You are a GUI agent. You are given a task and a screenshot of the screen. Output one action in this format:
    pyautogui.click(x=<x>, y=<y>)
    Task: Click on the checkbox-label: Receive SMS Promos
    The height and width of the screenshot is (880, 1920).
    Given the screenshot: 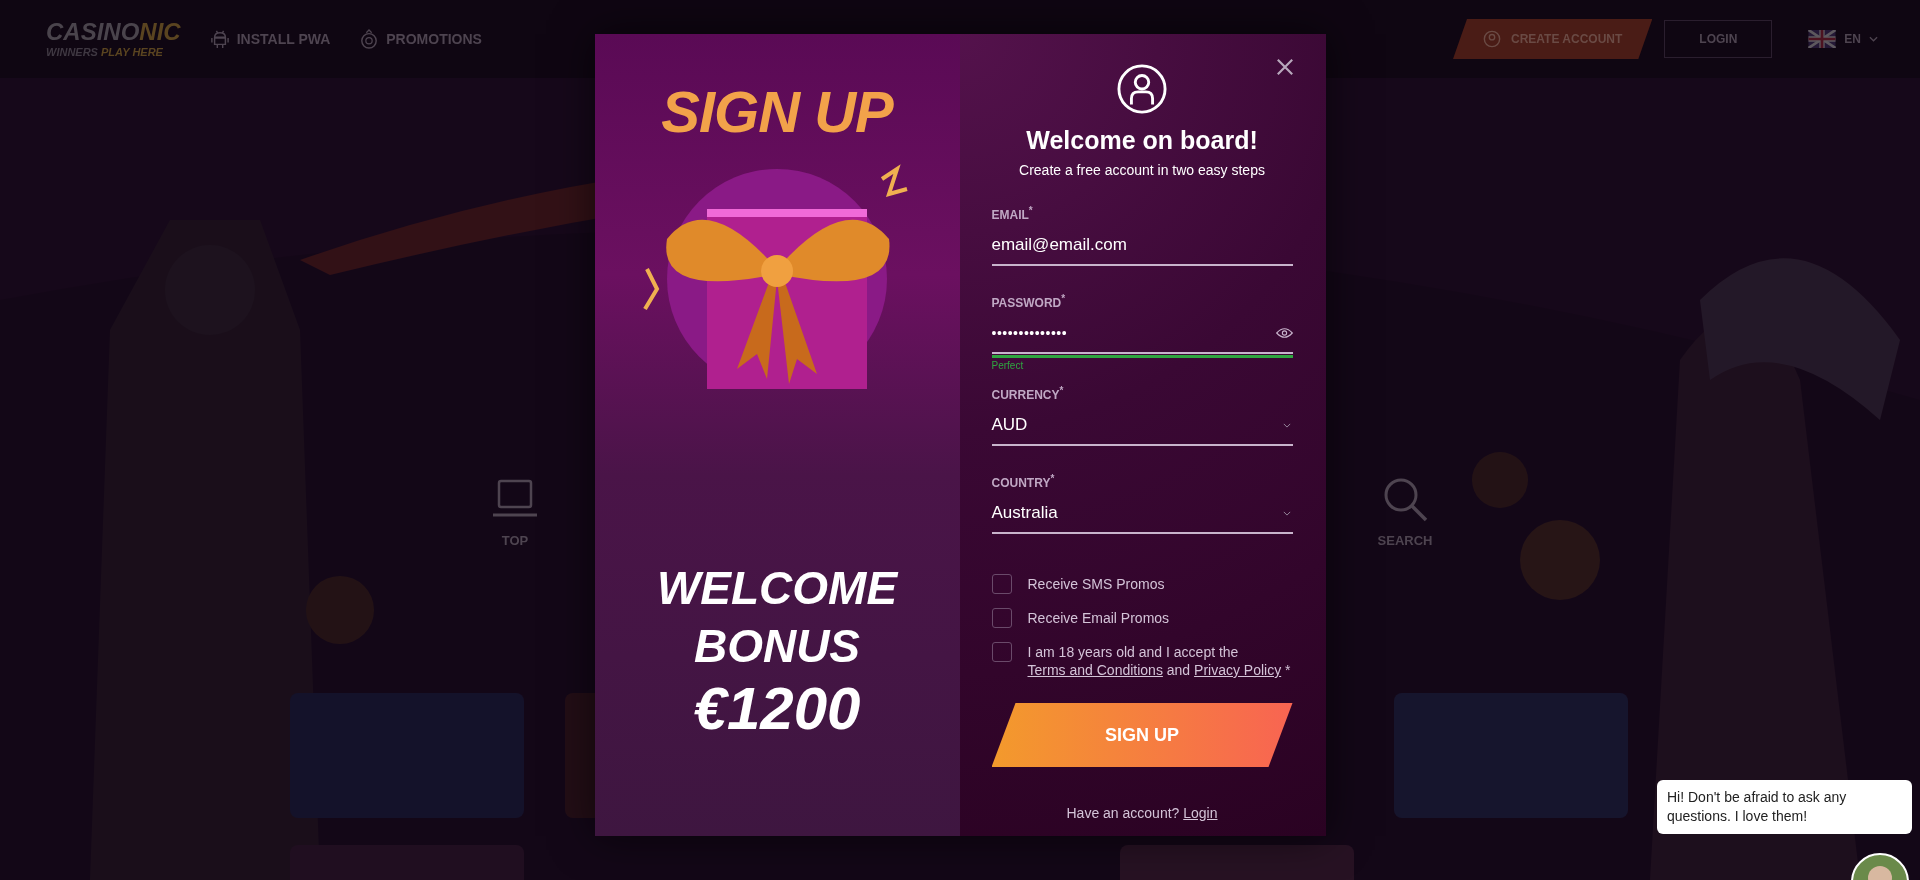 What is the action you would take?
    pyautogui.click(x=1096, y=584)
    